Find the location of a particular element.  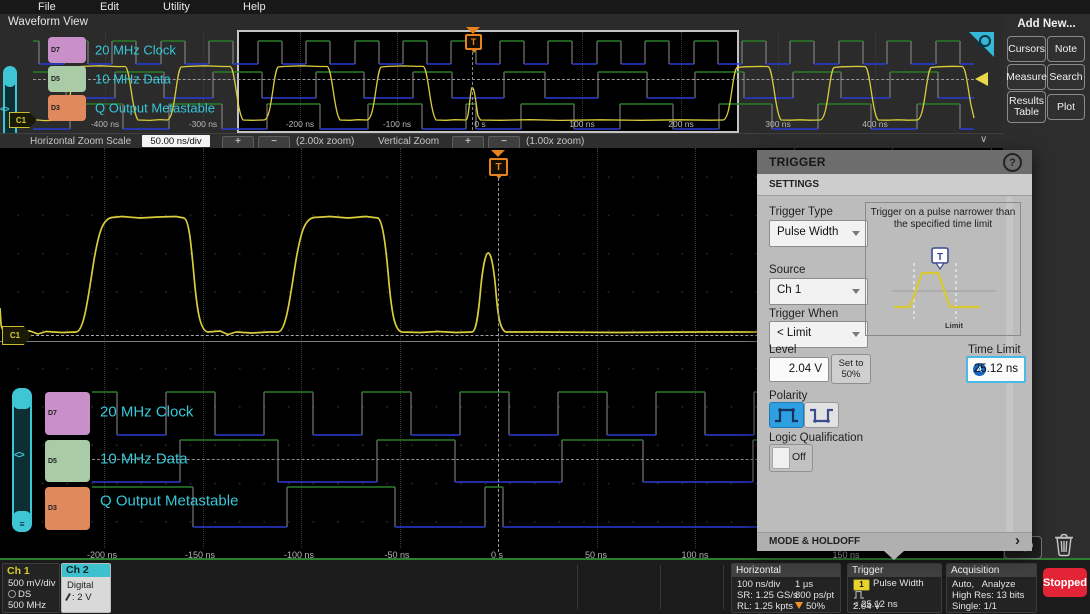

trigger-flag: T is located at coordinates (498, 167).